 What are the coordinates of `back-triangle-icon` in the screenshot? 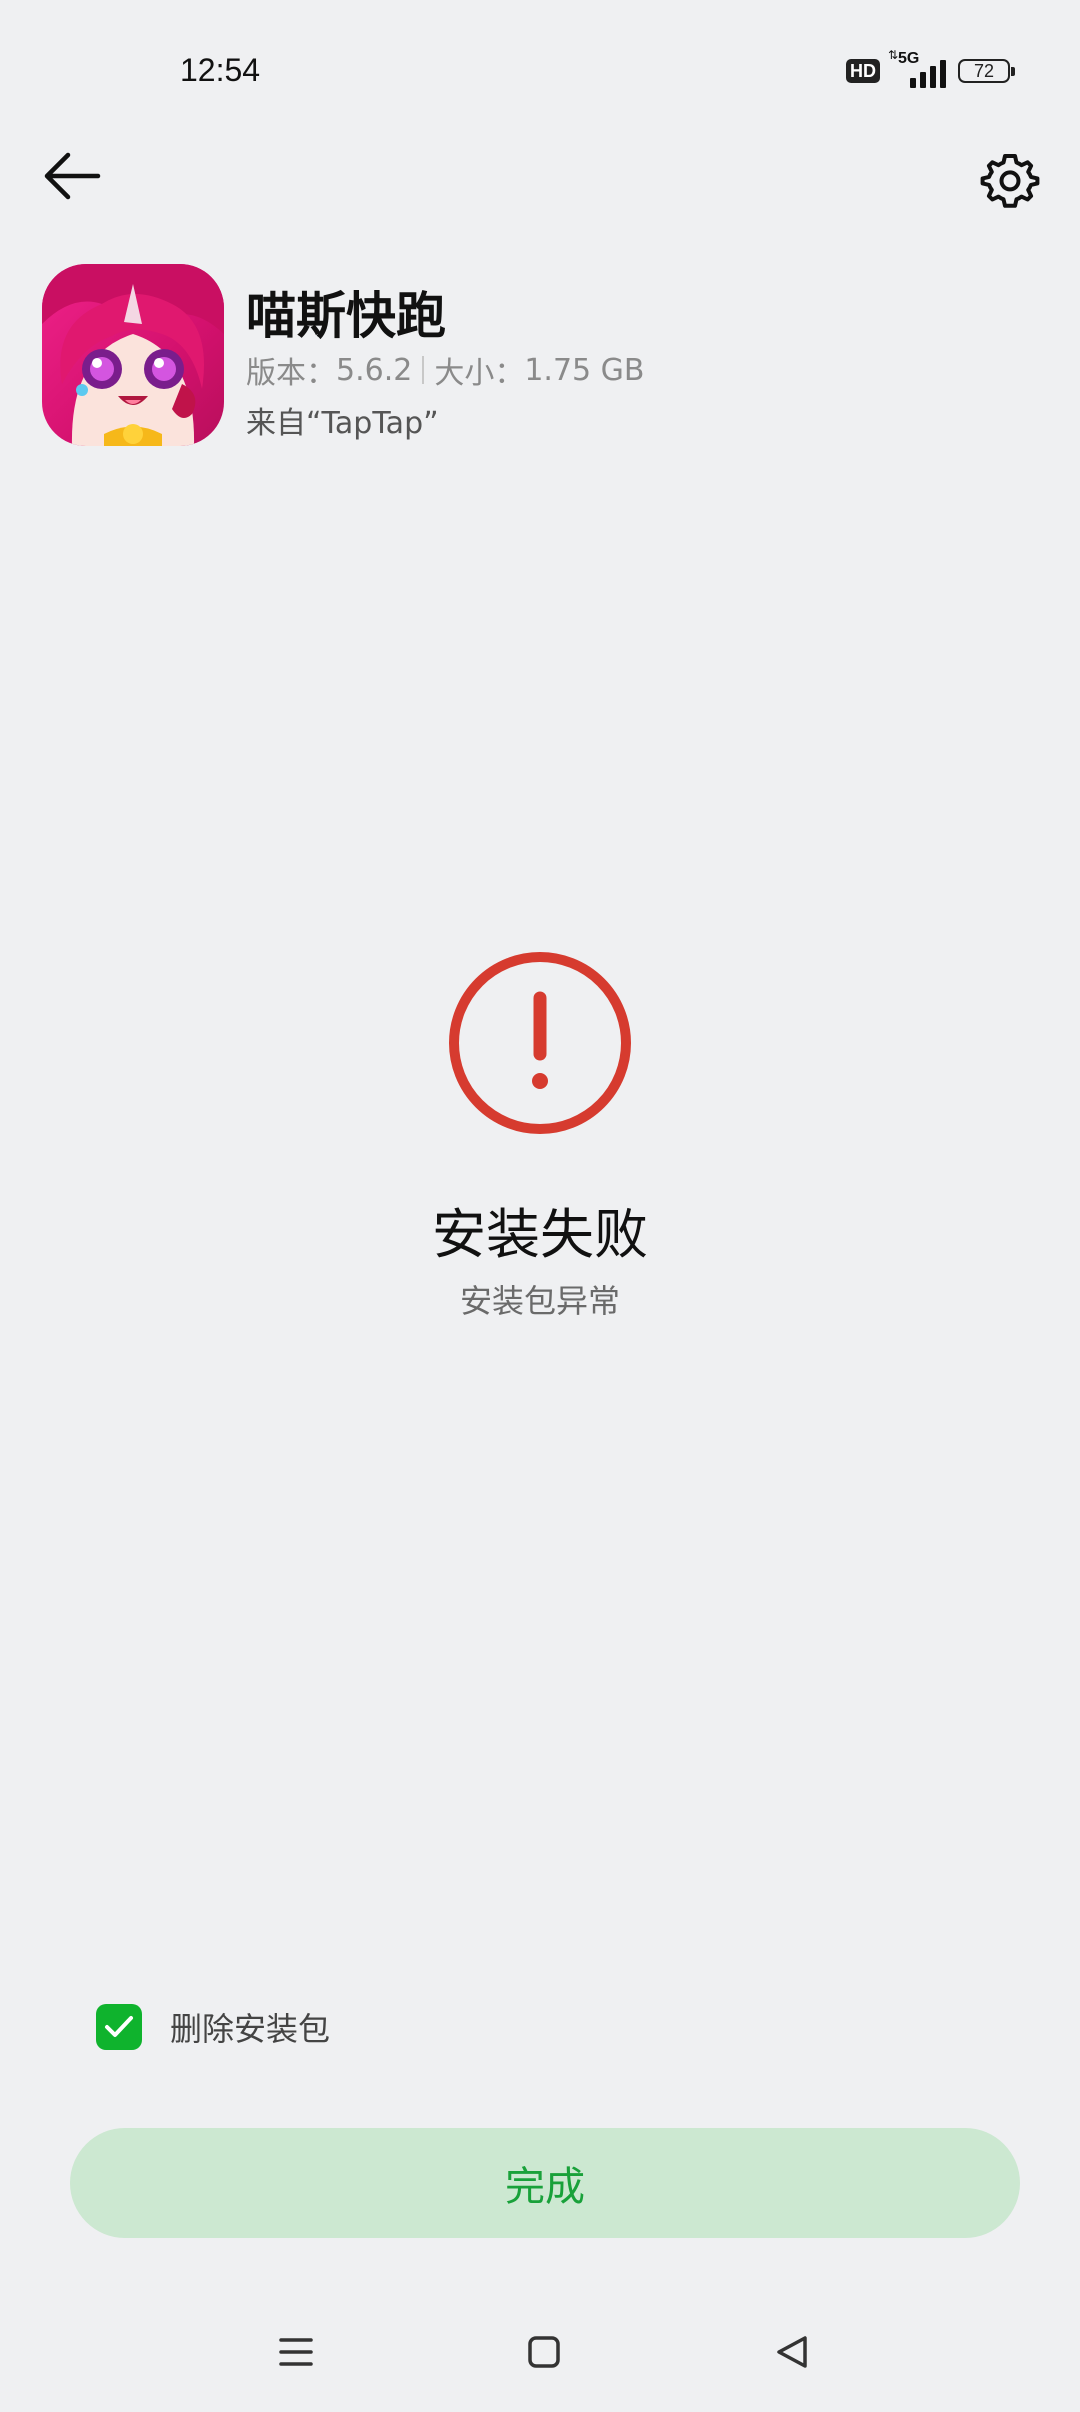 It's located at (792, 2352).